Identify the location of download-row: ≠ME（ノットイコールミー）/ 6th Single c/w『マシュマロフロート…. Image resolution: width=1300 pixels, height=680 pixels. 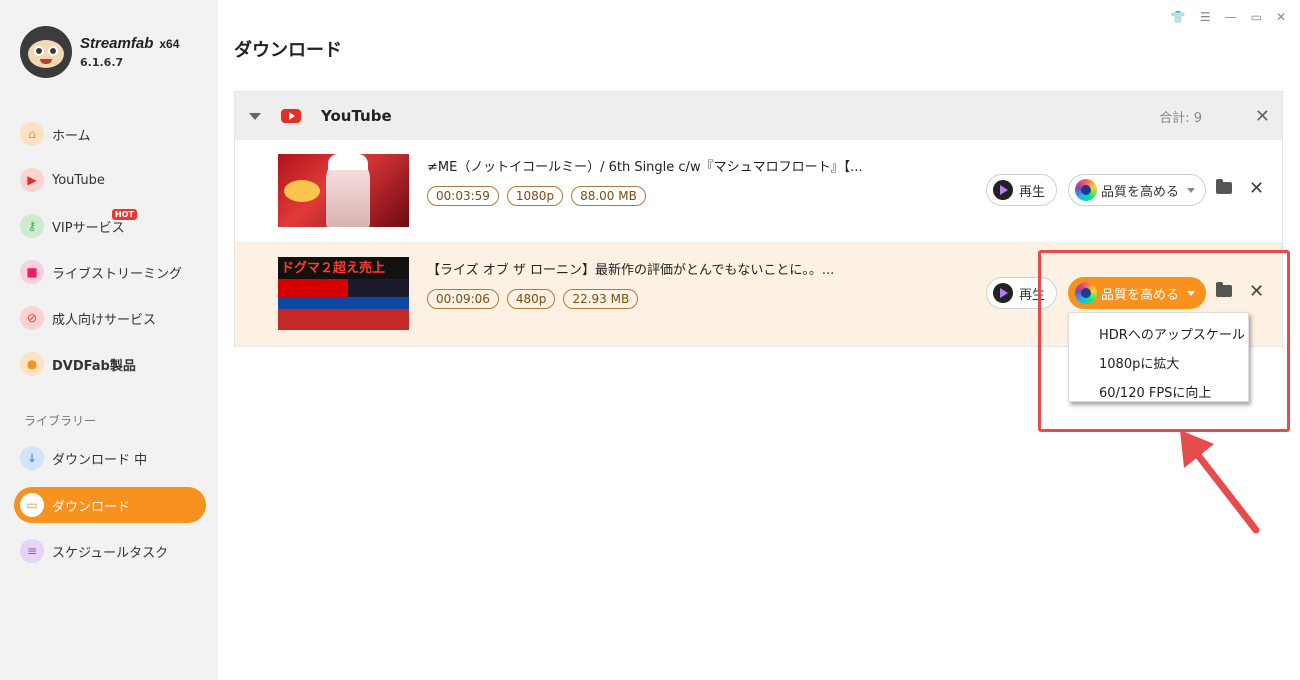
(758, 191).